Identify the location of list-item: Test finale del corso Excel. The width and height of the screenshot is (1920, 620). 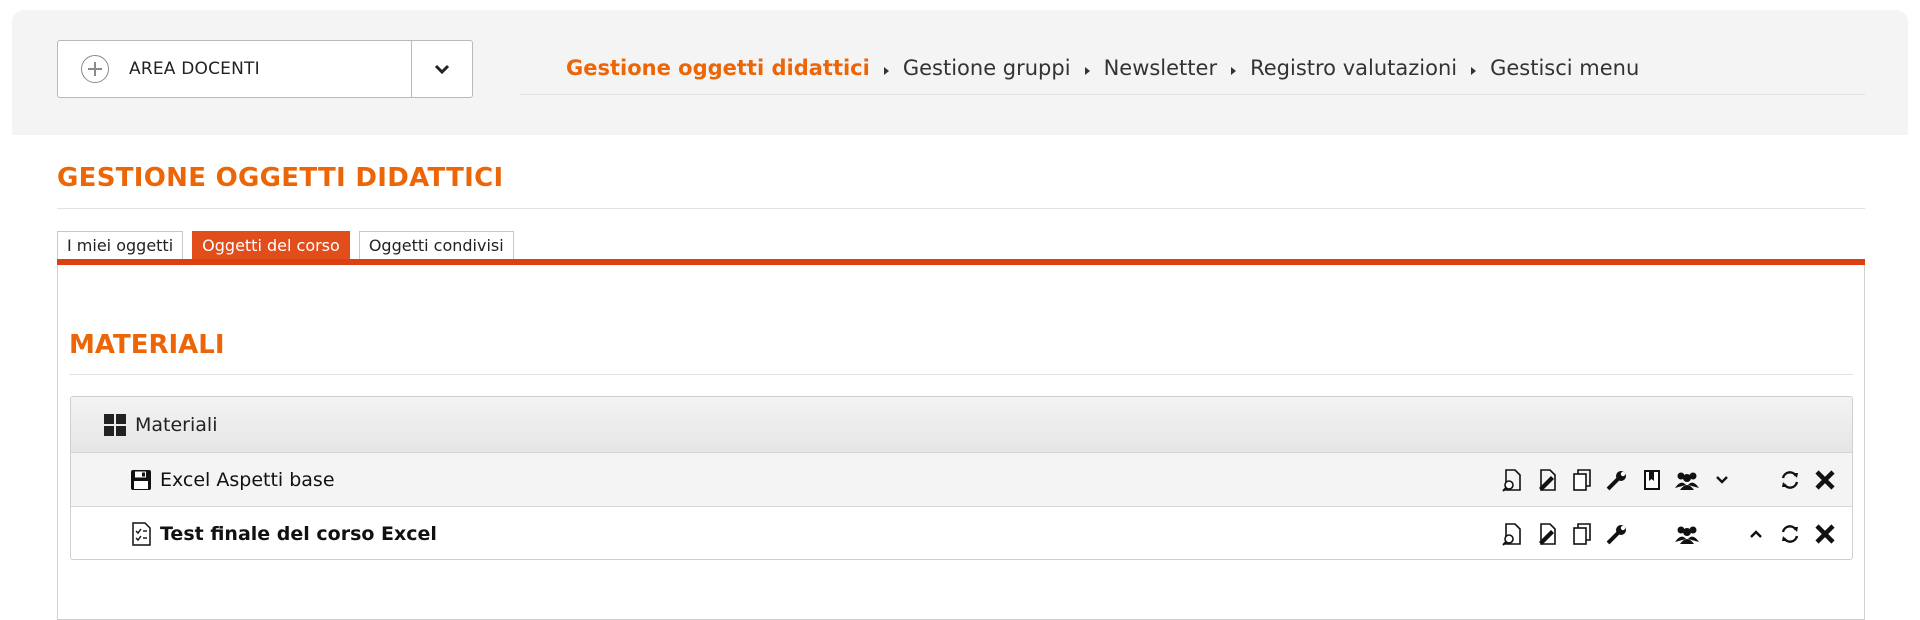
(961, 533).